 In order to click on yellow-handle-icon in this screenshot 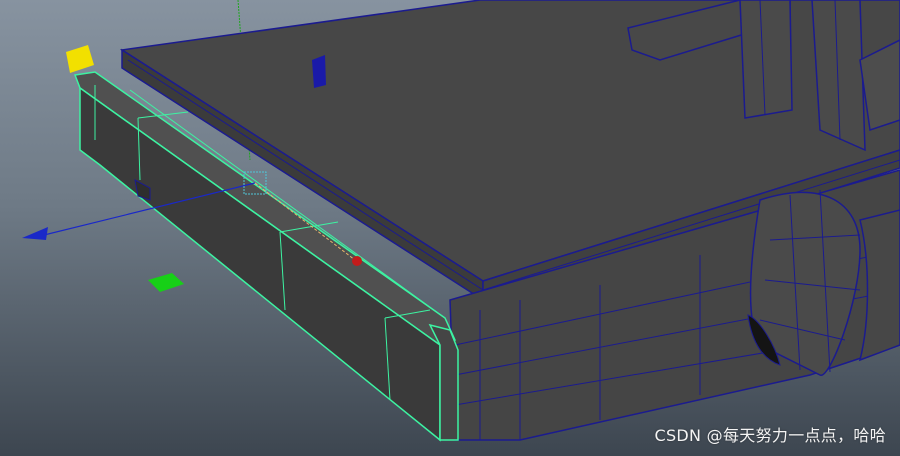, I will do `click(80, 59)`.